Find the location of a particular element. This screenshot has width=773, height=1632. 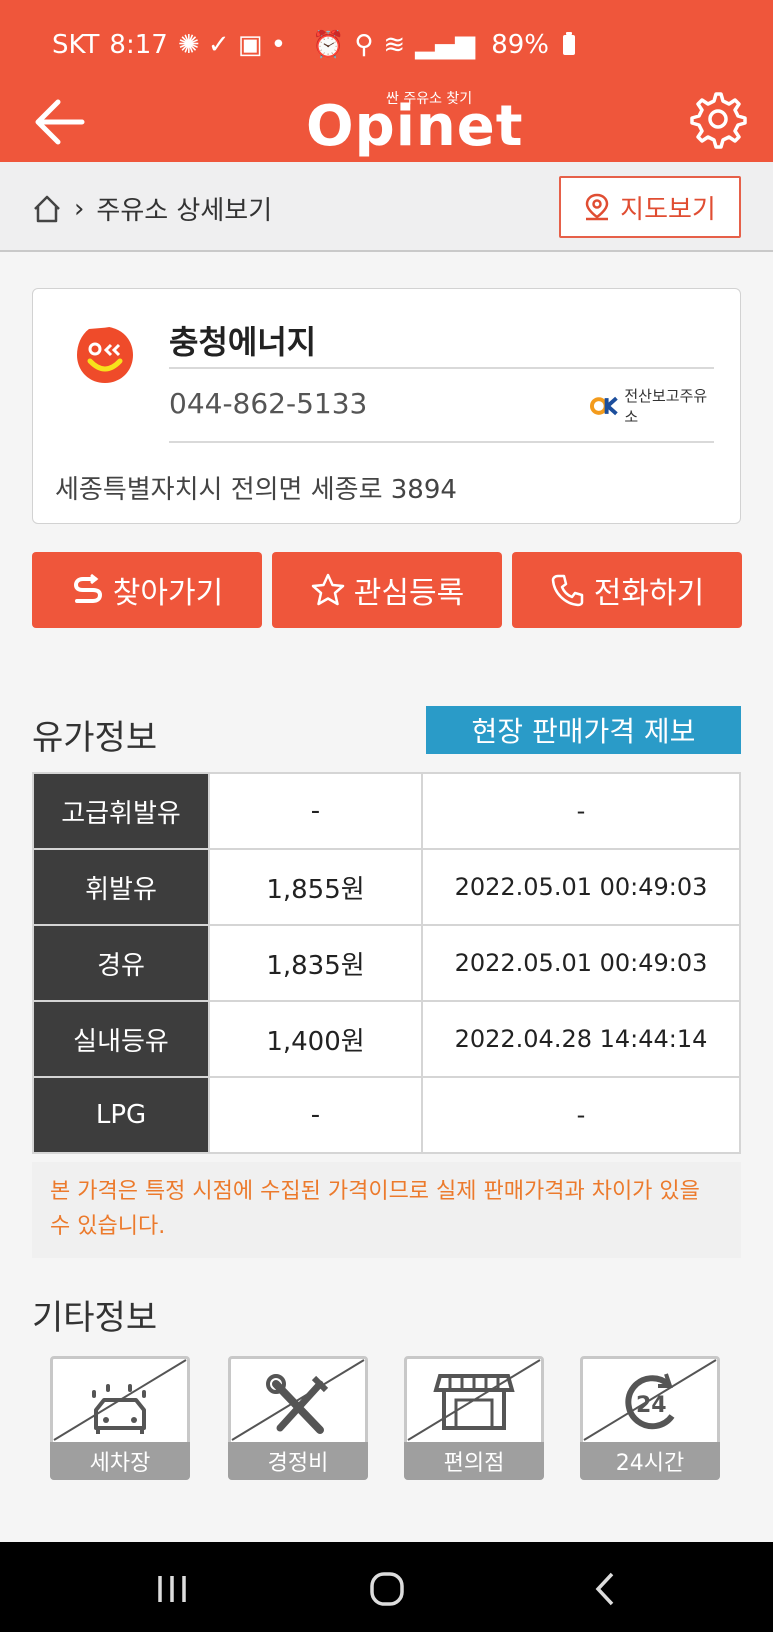

facility-maintenance: 경정비 is located at coordinates (298, 1418).